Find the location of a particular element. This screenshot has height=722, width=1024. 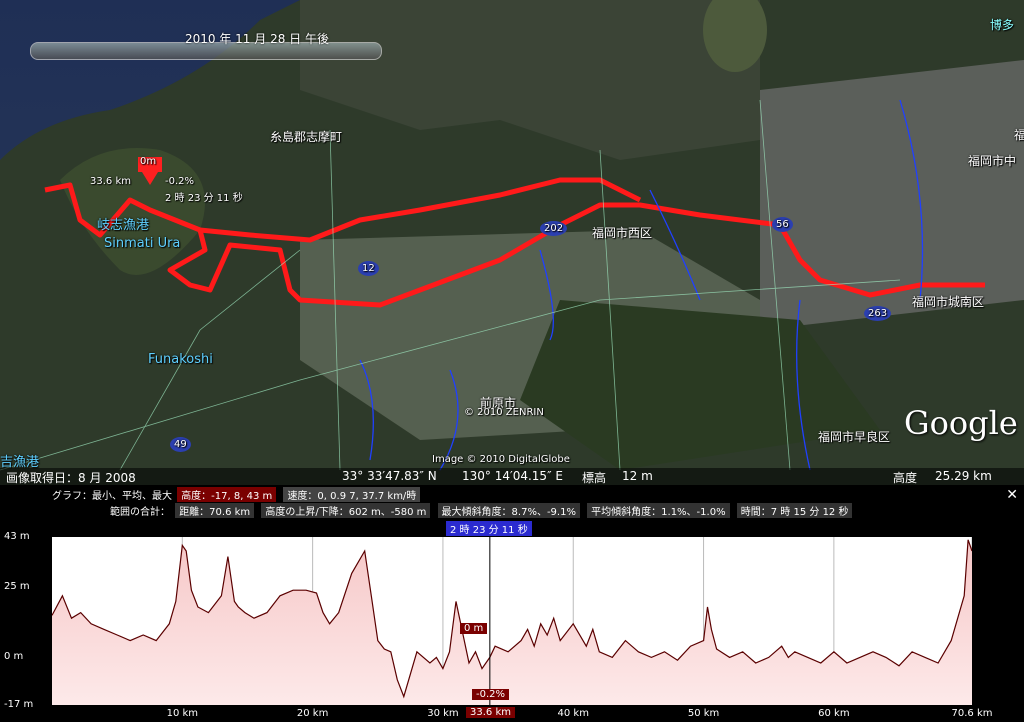

updown-stat: 高度の上昇/下降：602 m、-580 m is located at coordinates (346, 510).